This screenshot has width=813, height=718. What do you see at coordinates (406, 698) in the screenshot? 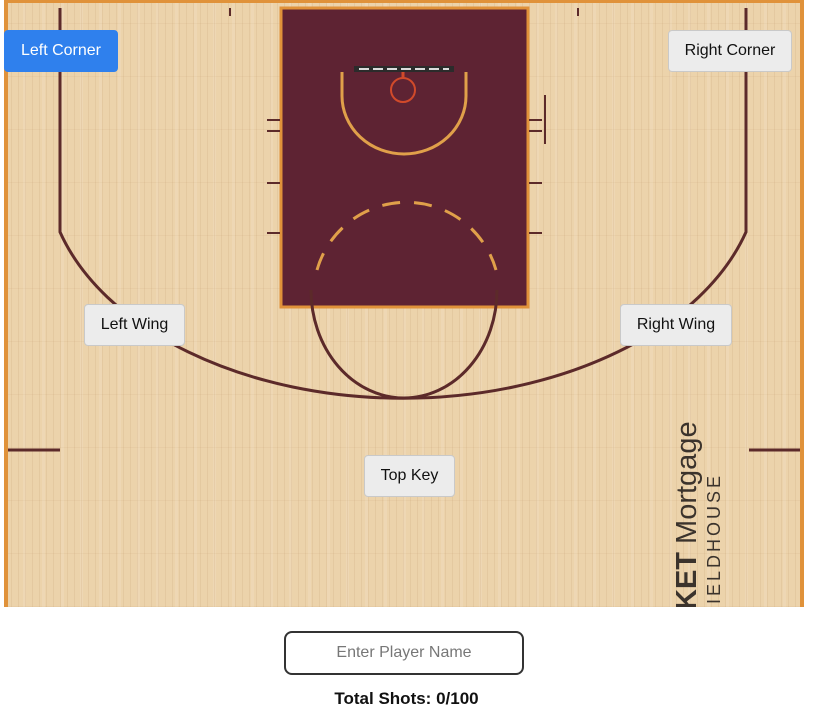
I see `total-shots-counter: Total Shots: 0/100` at bounding box center [406, 698].